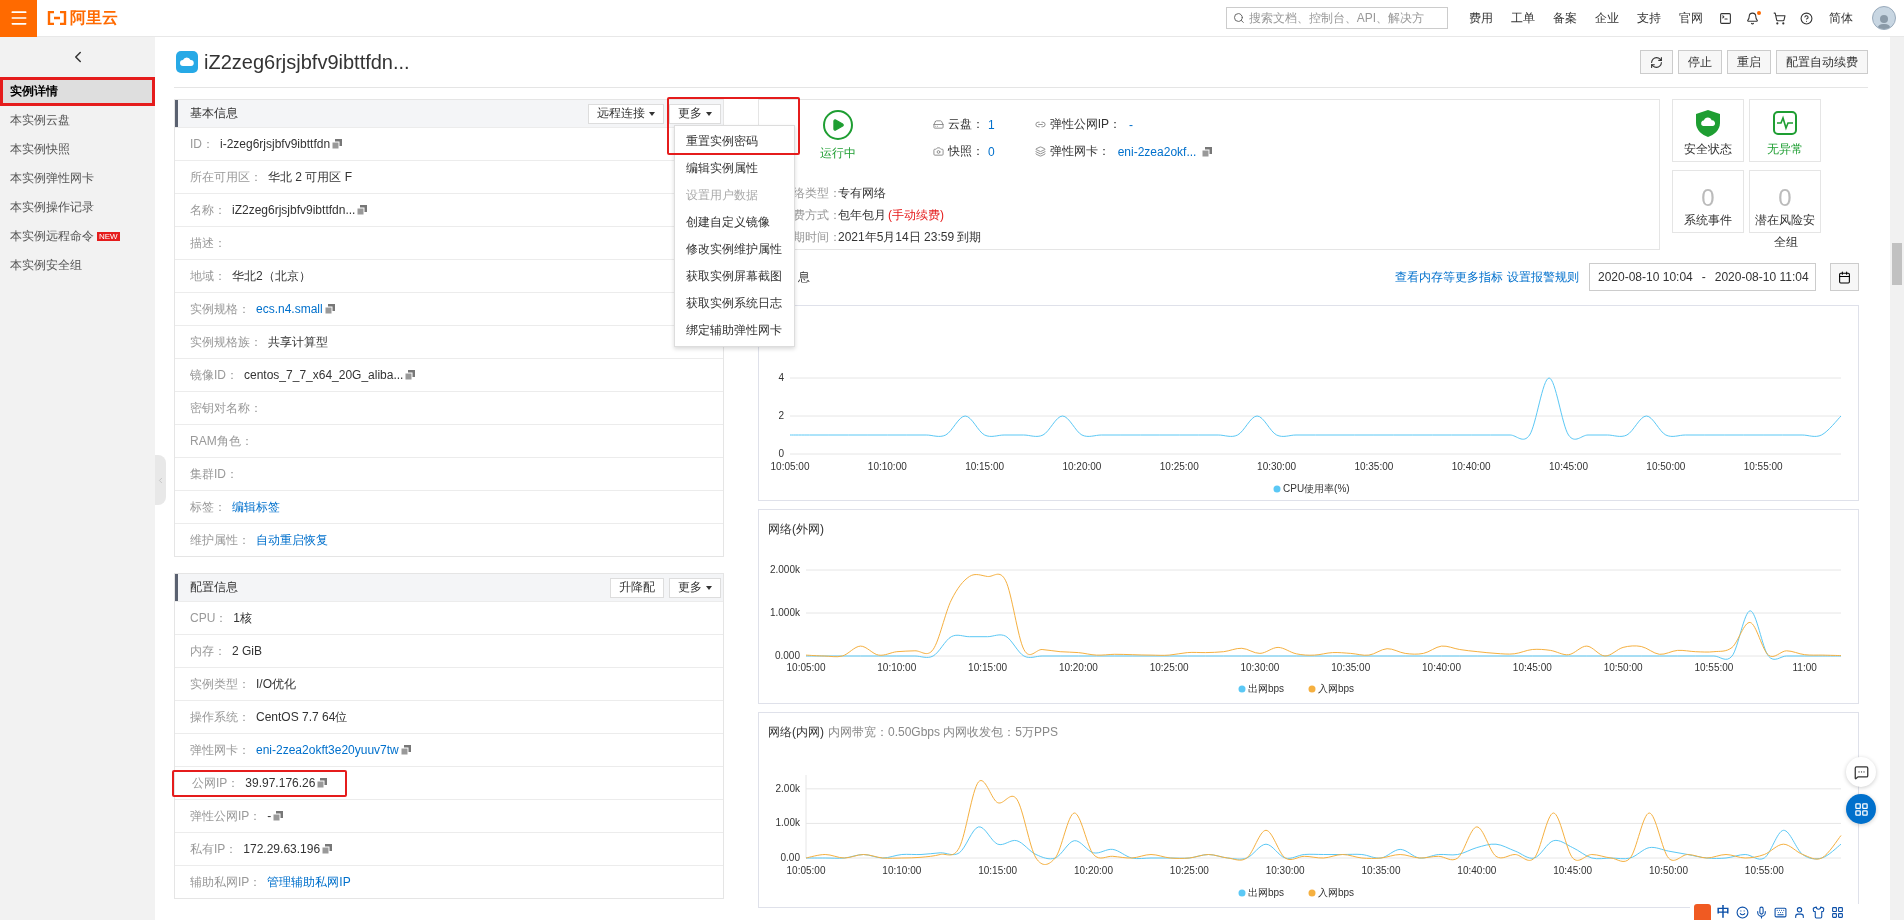  I want to click on ime-mode: 中, so click(1723, 911).